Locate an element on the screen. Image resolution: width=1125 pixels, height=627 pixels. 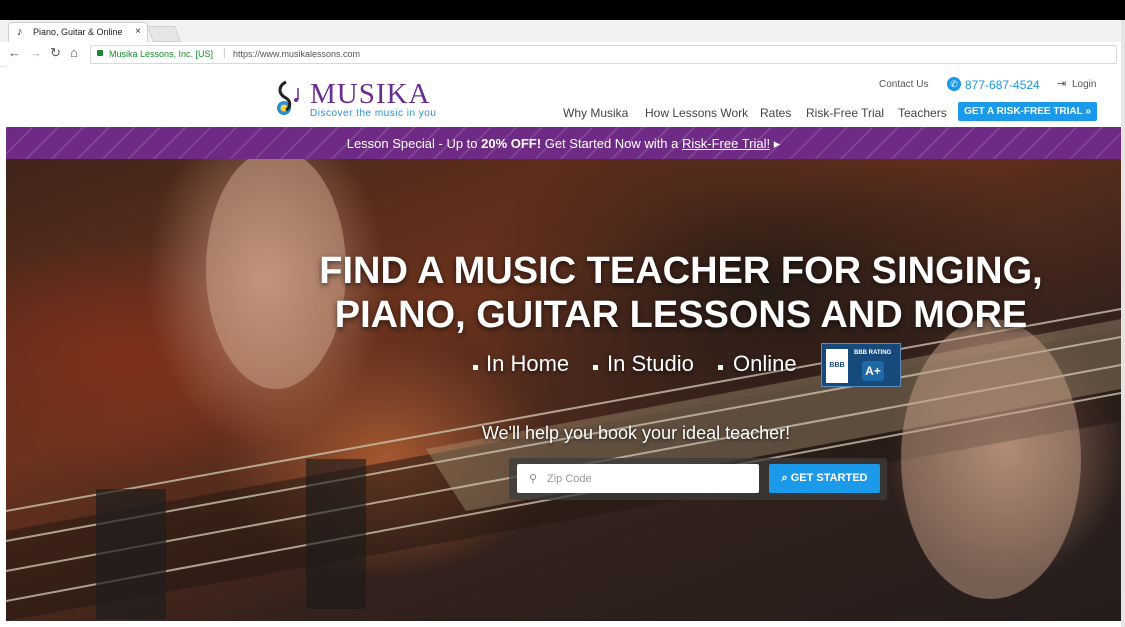
option-in-studio: In Studio is located at coordinates (650, 363).